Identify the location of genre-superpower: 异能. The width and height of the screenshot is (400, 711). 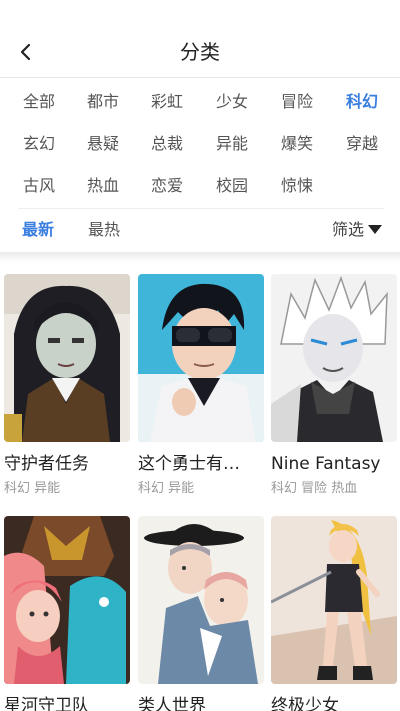
(232, 144).